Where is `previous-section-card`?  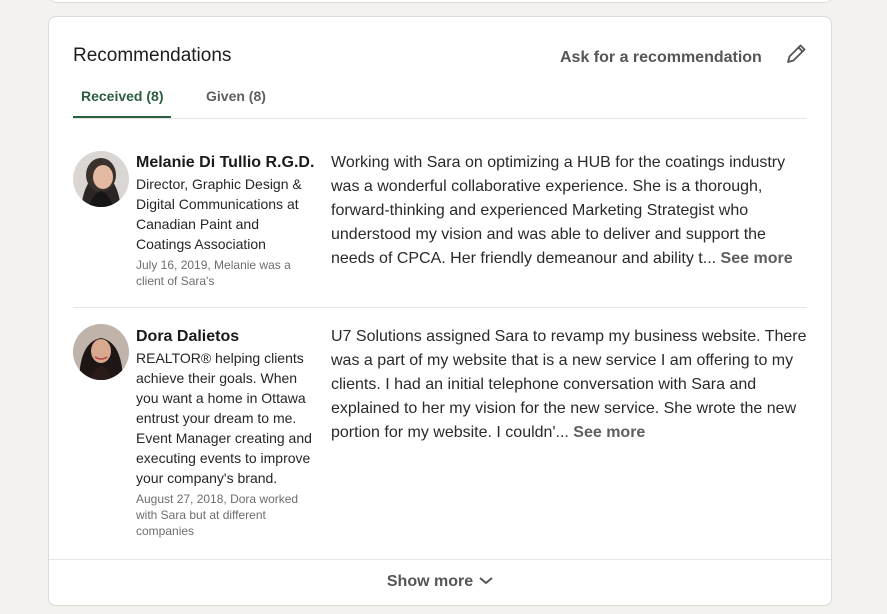 previous-section-card is located at coordinates (441, 1).